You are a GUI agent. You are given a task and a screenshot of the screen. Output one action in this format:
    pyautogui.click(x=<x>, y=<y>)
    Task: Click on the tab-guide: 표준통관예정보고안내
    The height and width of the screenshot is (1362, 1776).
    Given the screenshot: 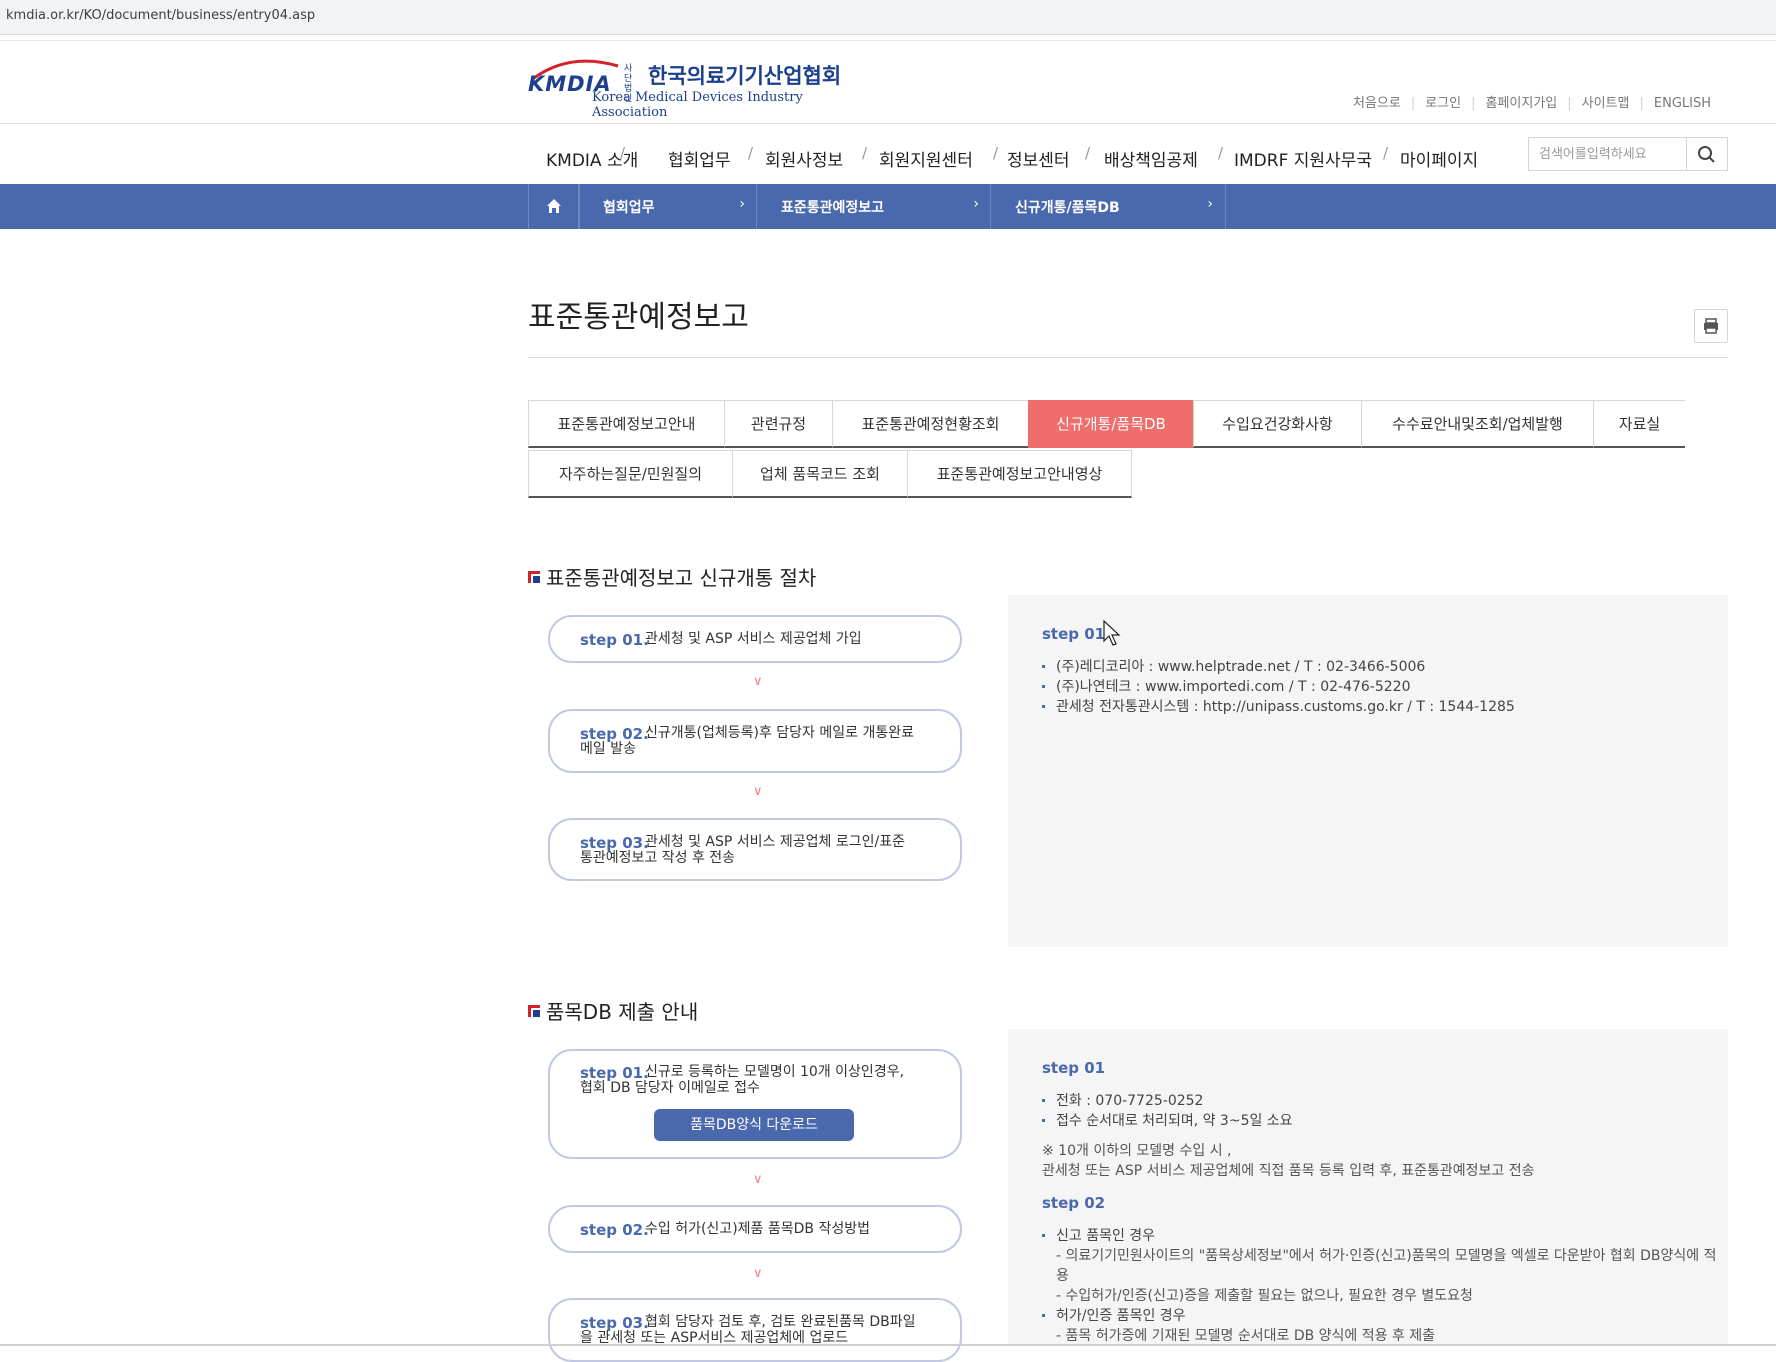 What is the action you would take?
    pyautogui.click(x=626, y=424)
    